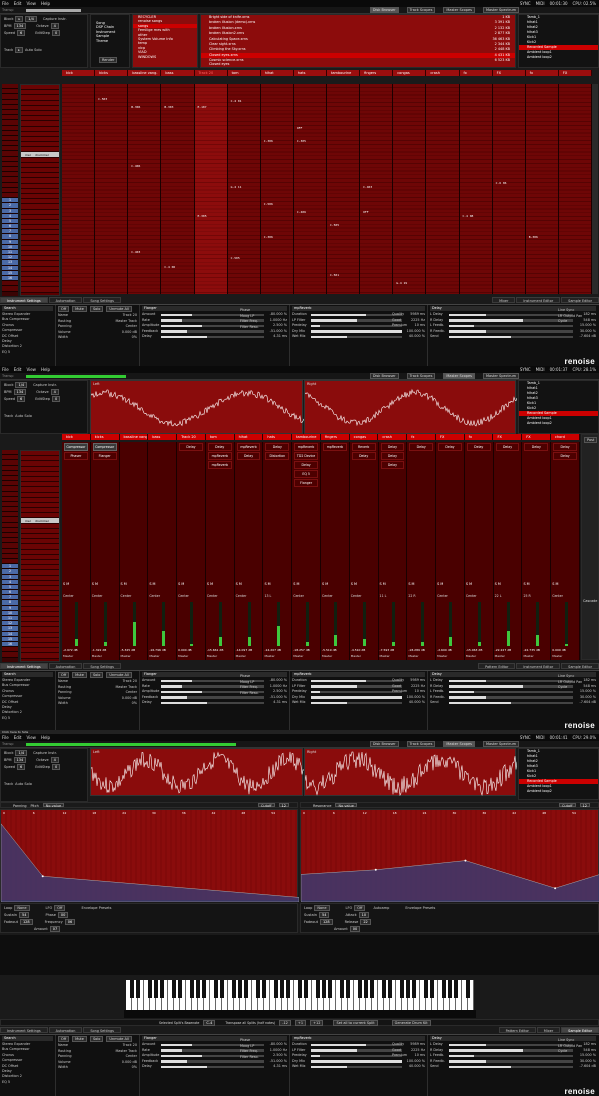 The image size is (599, 1096). I want to click on track-header: congas, so click(410, 73).